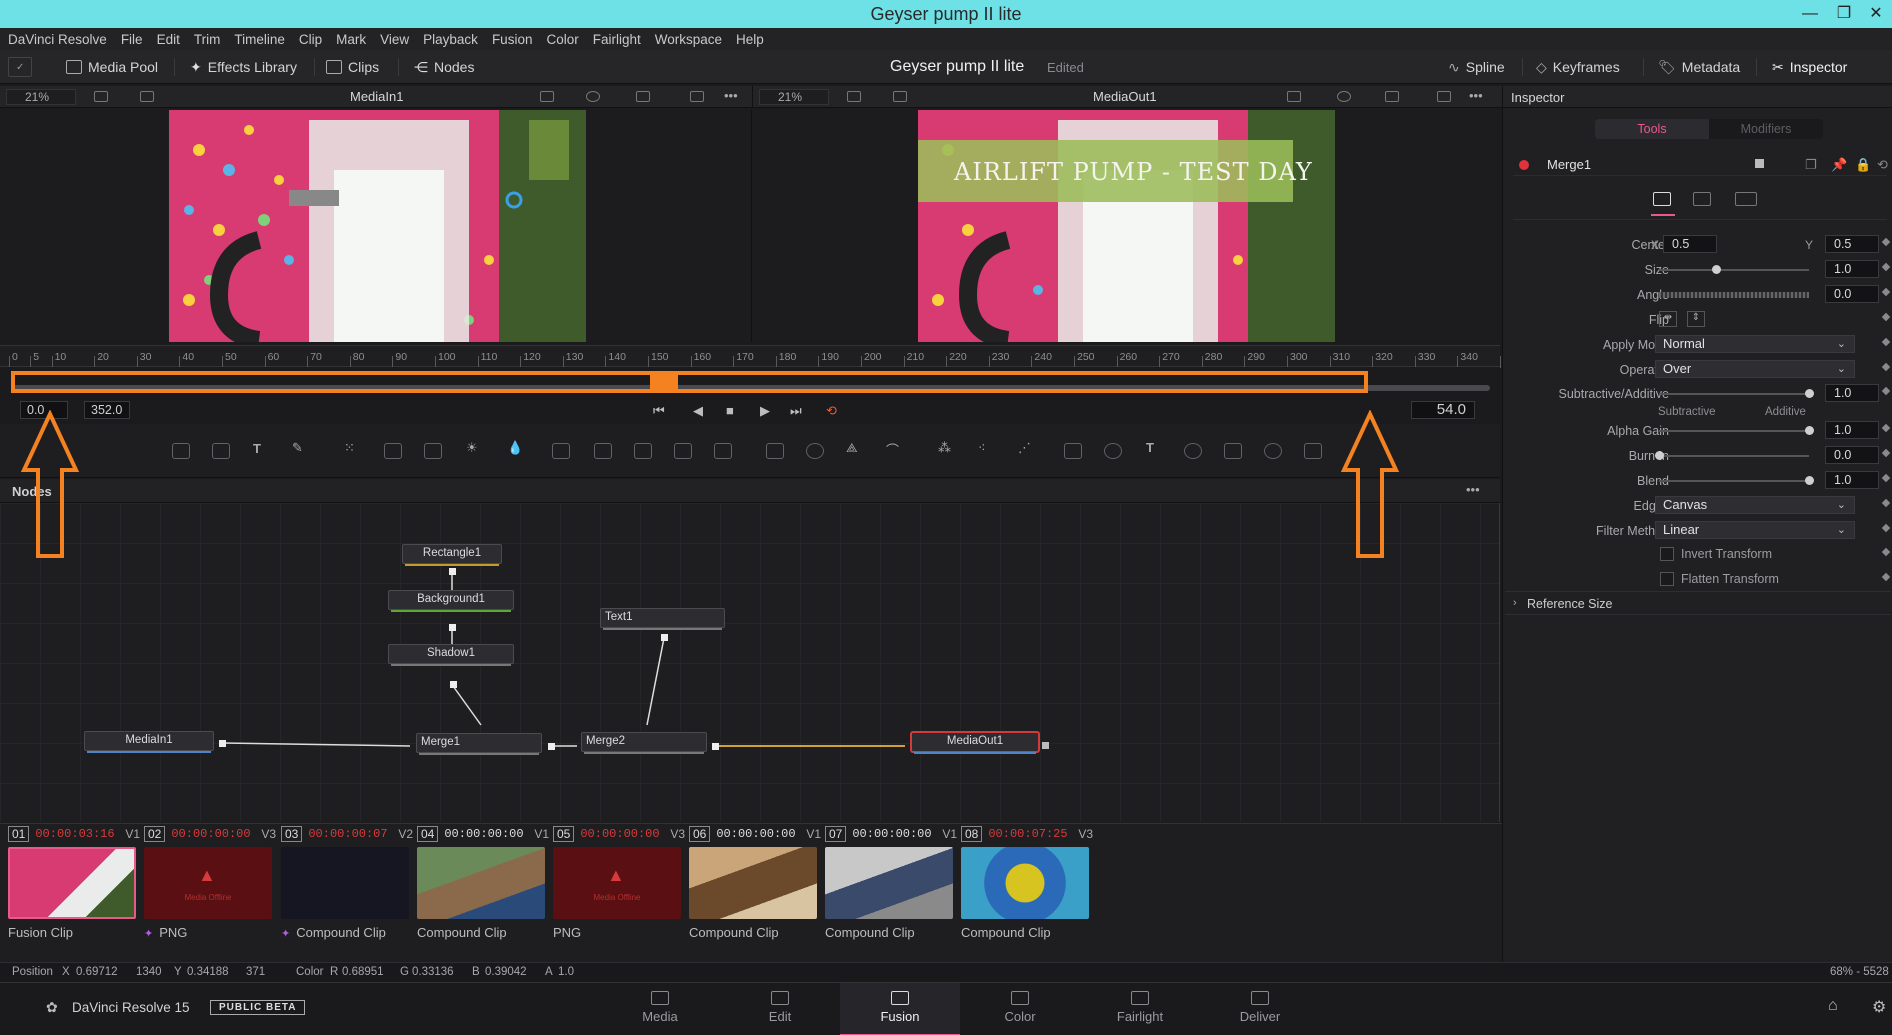  What do you see at coordinates (452, 555) in the screenshot?
I see `node-rectangle1: Rectangle1` at bounding box center [452, 555].